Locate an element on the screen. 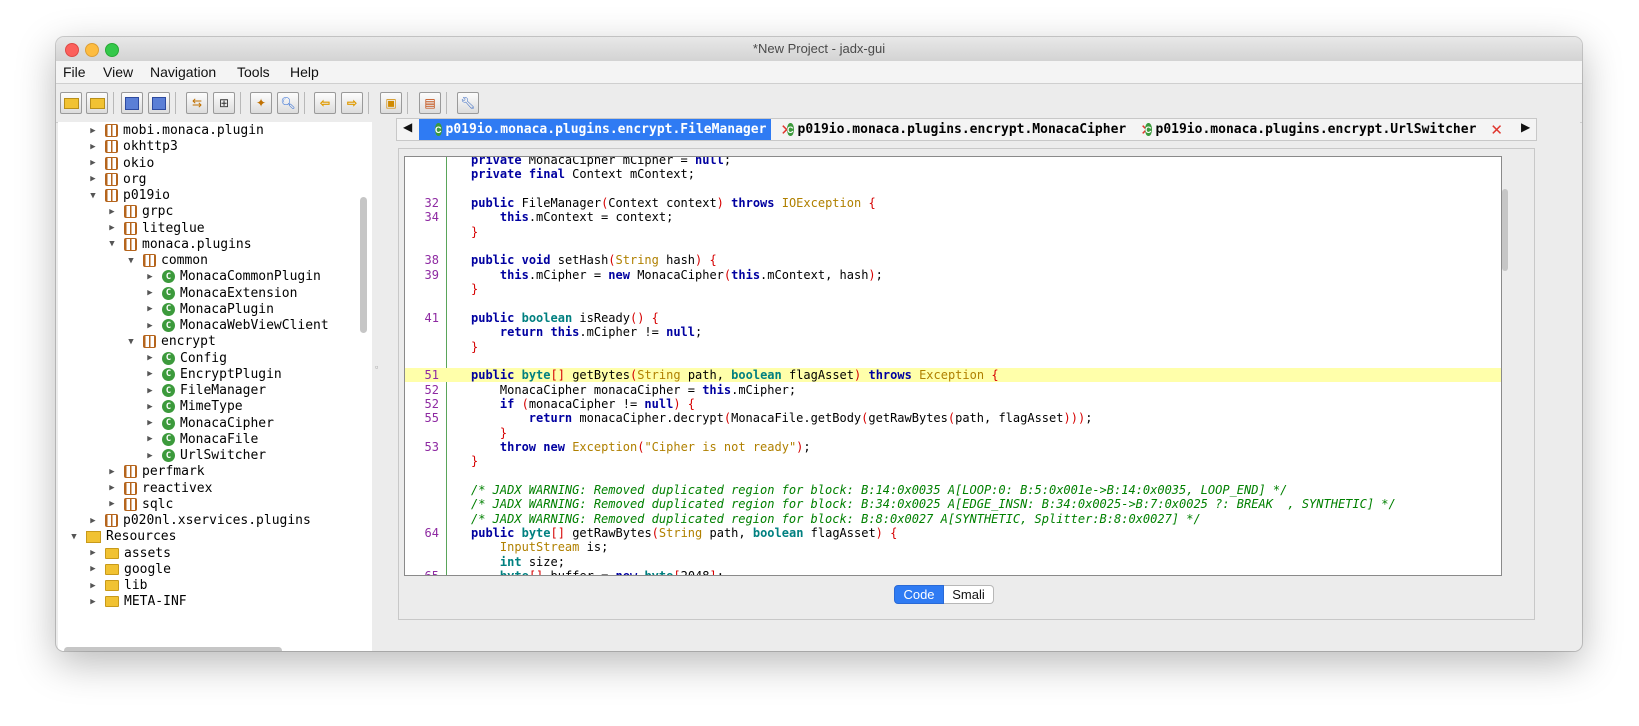 The width and height of the screenshot is (1639, 726). sync-tree-icon: ⇆ is located at coordinates (197, 103).